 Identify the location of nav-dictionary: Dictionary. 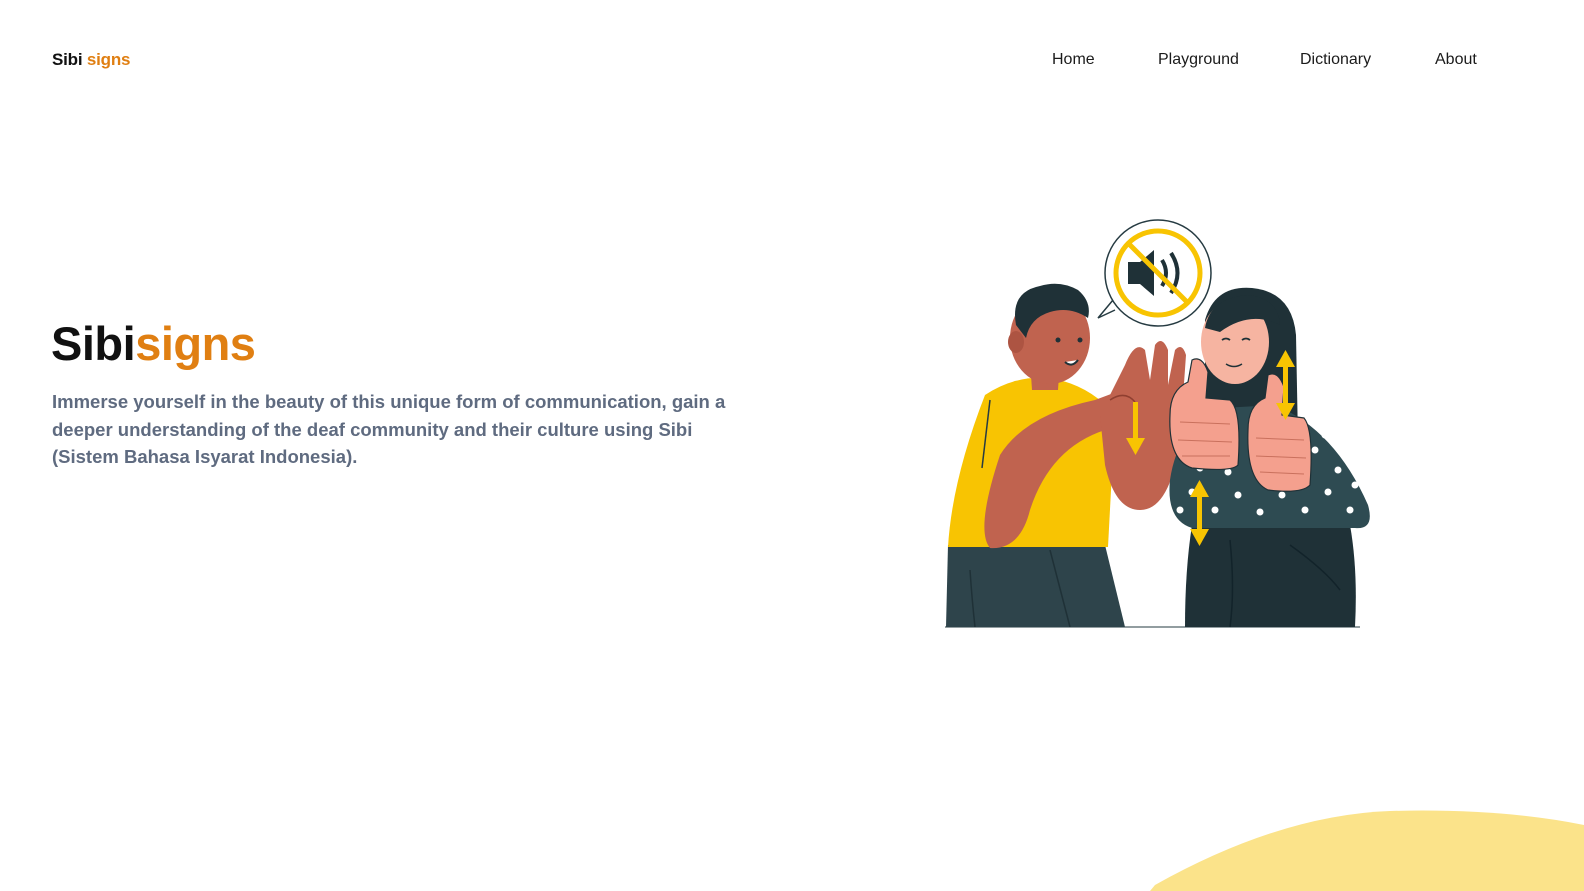
(1335, 60).